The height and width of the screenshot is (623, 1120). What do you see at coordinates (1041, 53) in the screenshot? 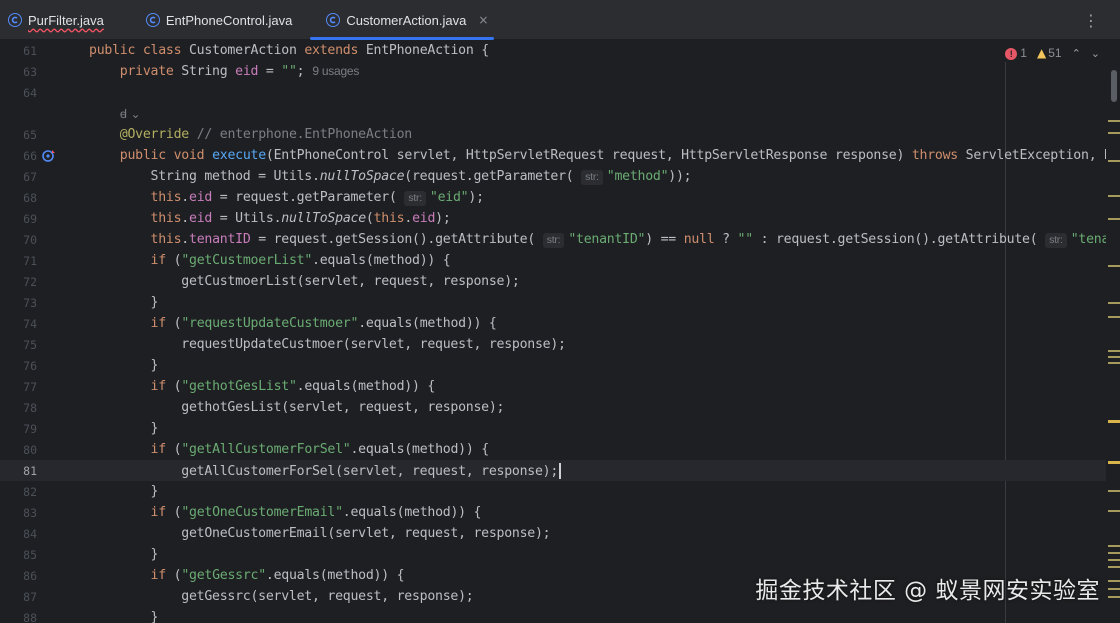
I see `warning-icon: ▲` at bounding box center [1041, 53].